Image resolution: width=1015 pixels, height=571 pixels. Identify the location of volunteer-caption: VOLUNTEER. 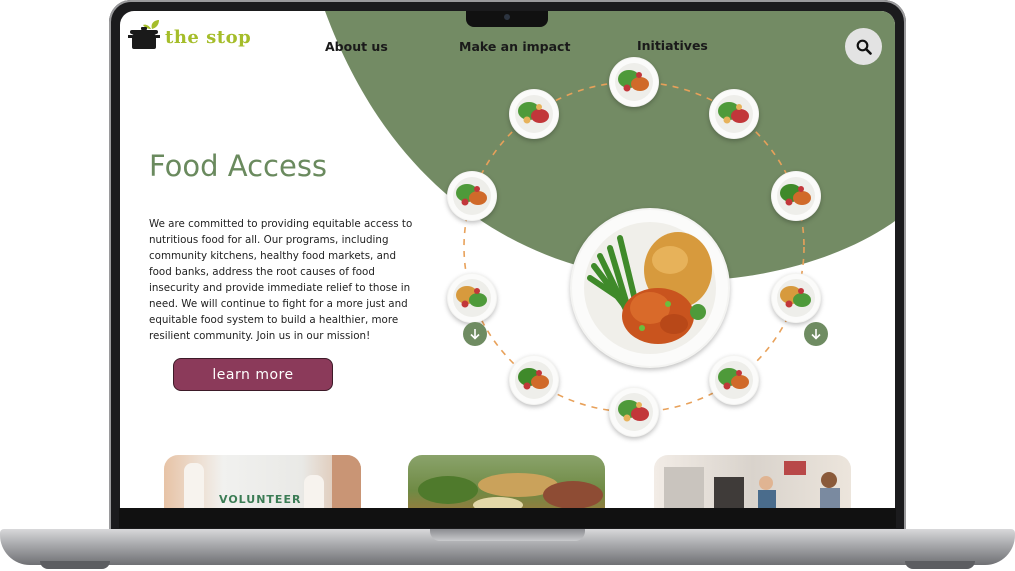
(260, 499).